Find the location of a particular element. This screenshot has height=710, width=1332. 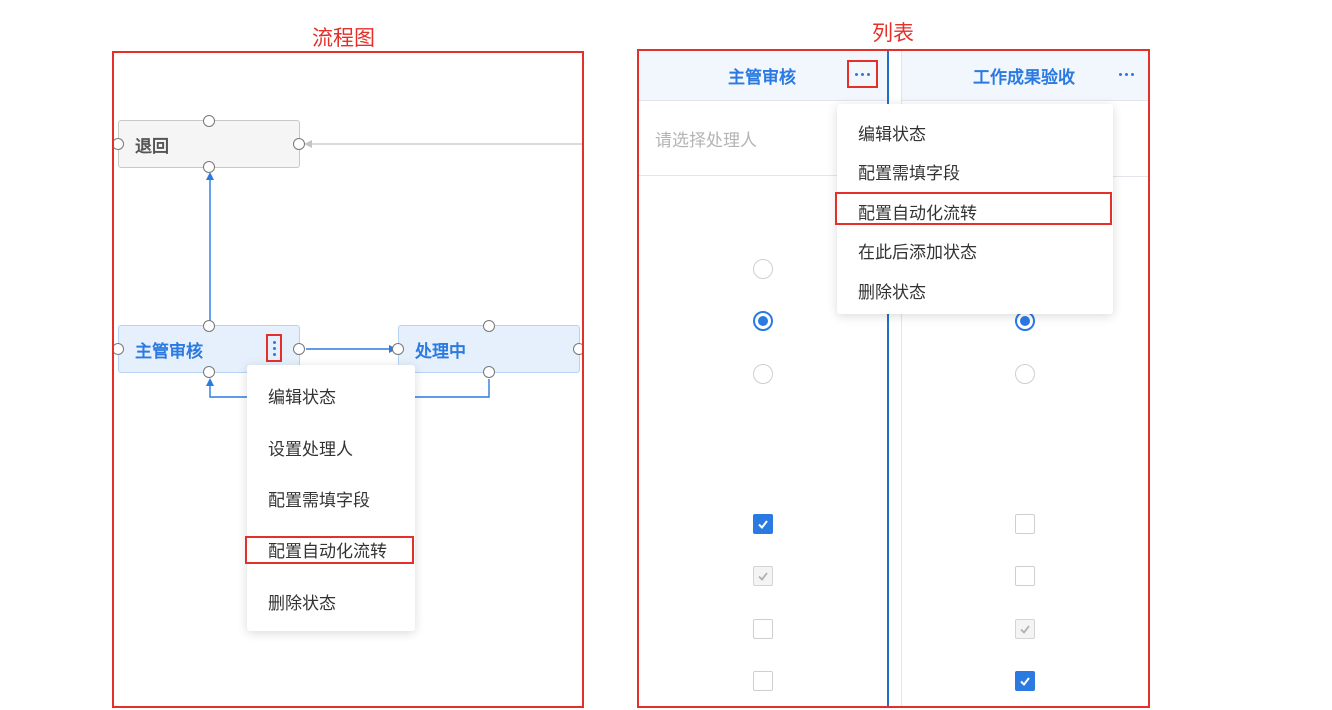

flow-node-return-label: 退回 is located at coordinates (152, 146).